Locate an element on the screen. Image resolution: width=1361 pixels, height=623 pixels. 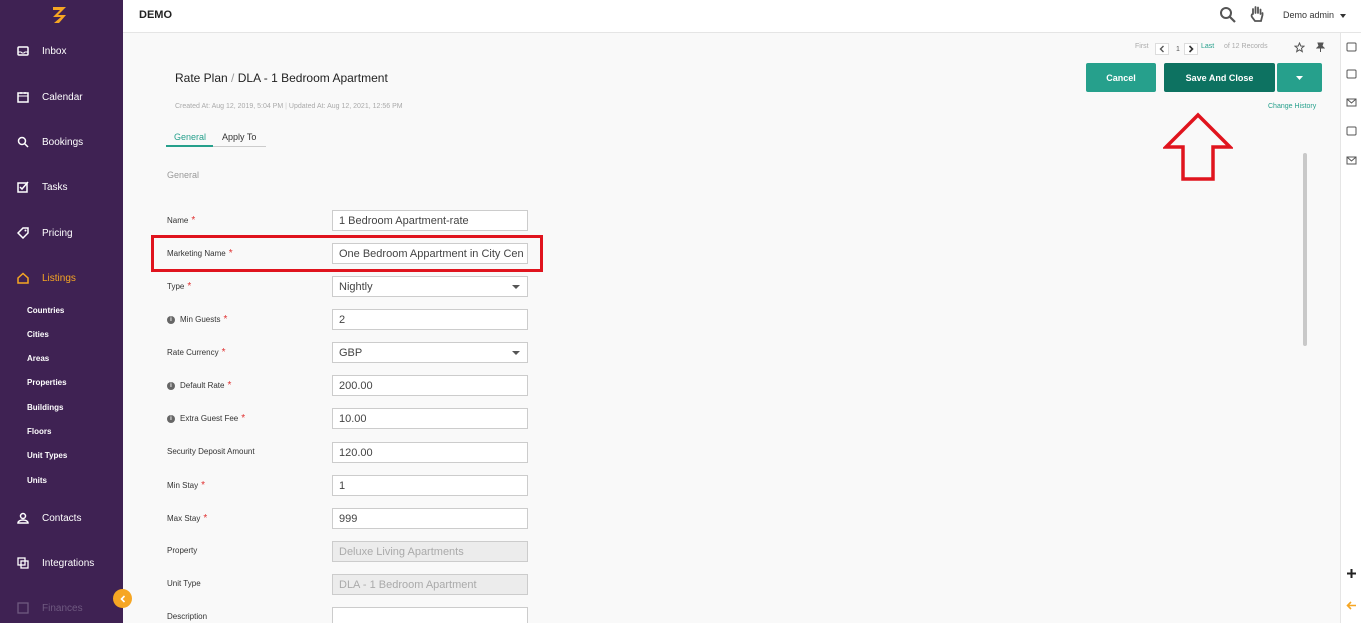
rate-currency-select: GBP is located at coordinates (430, 352).